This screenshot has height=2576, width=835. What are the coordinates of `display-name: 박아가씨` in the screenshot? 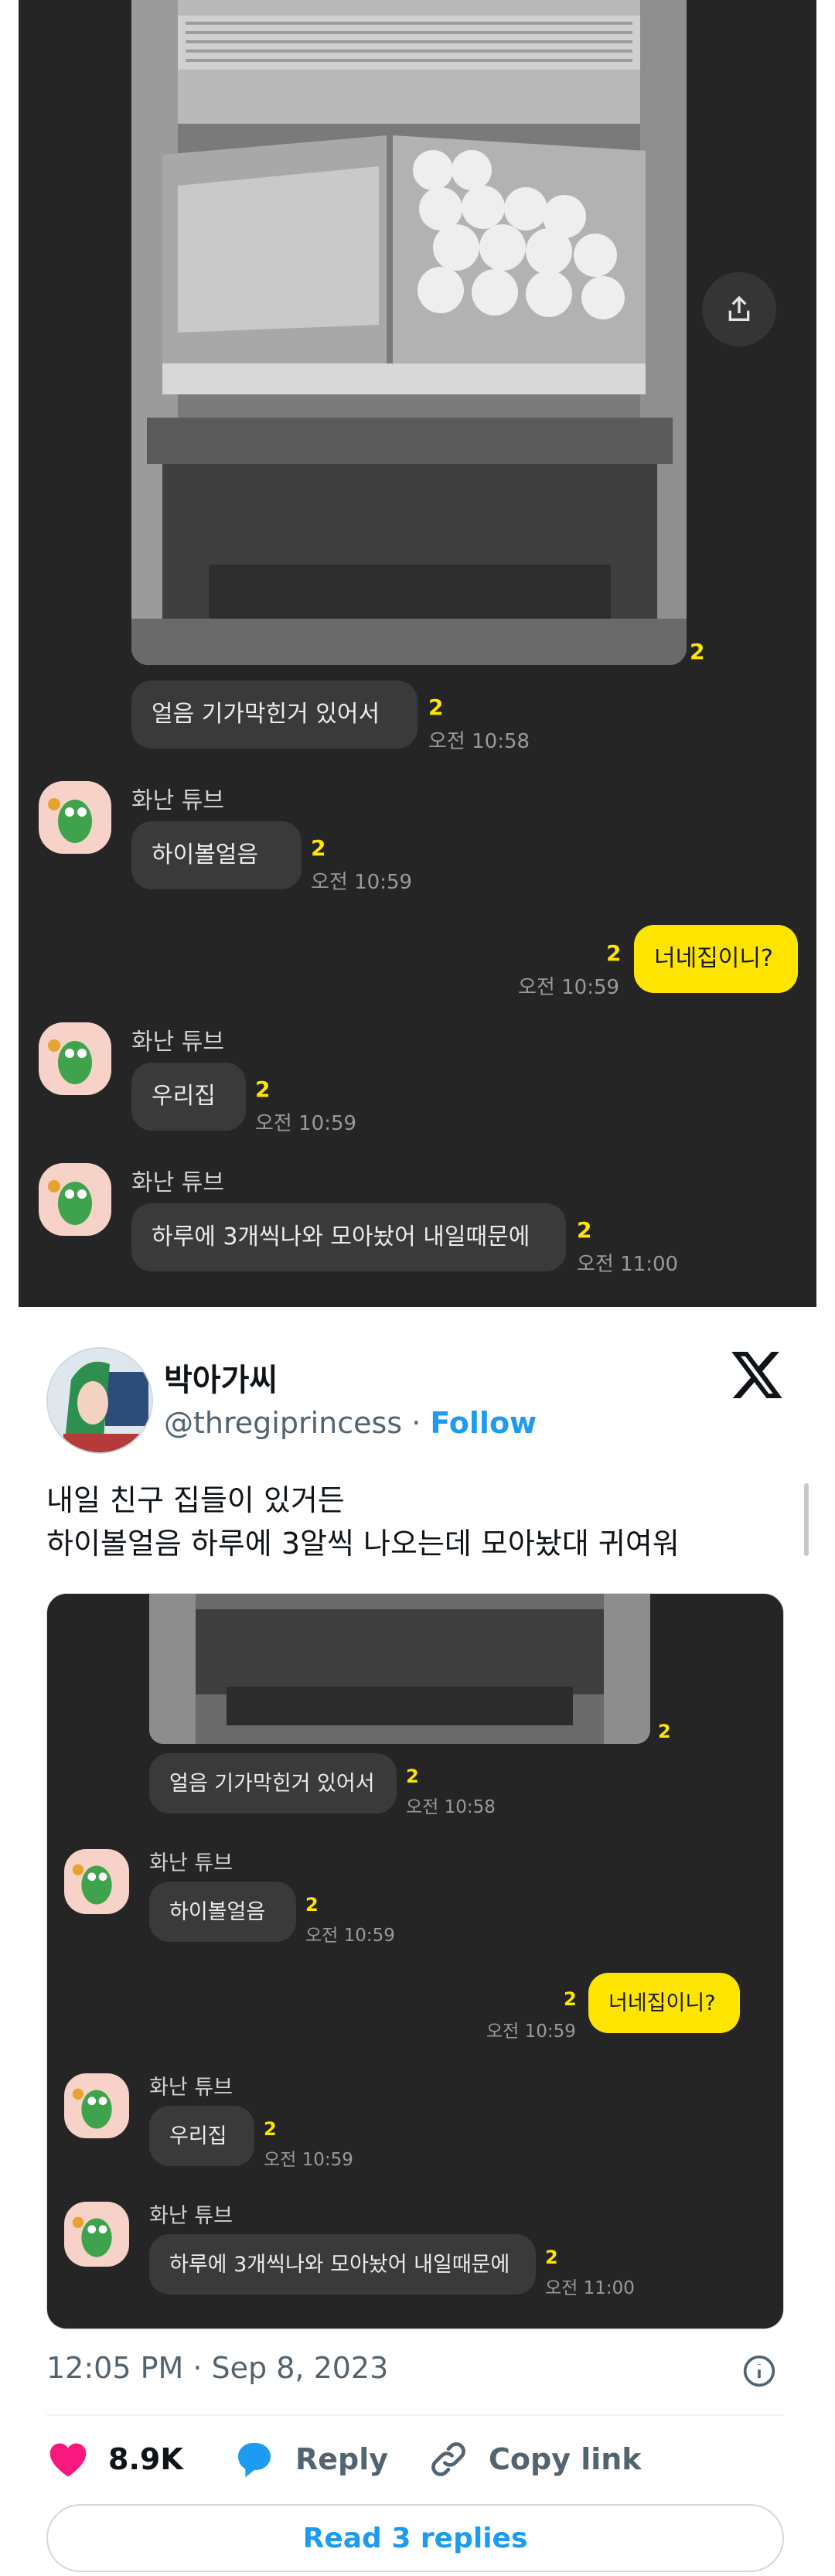 It's located at (221, 1377).